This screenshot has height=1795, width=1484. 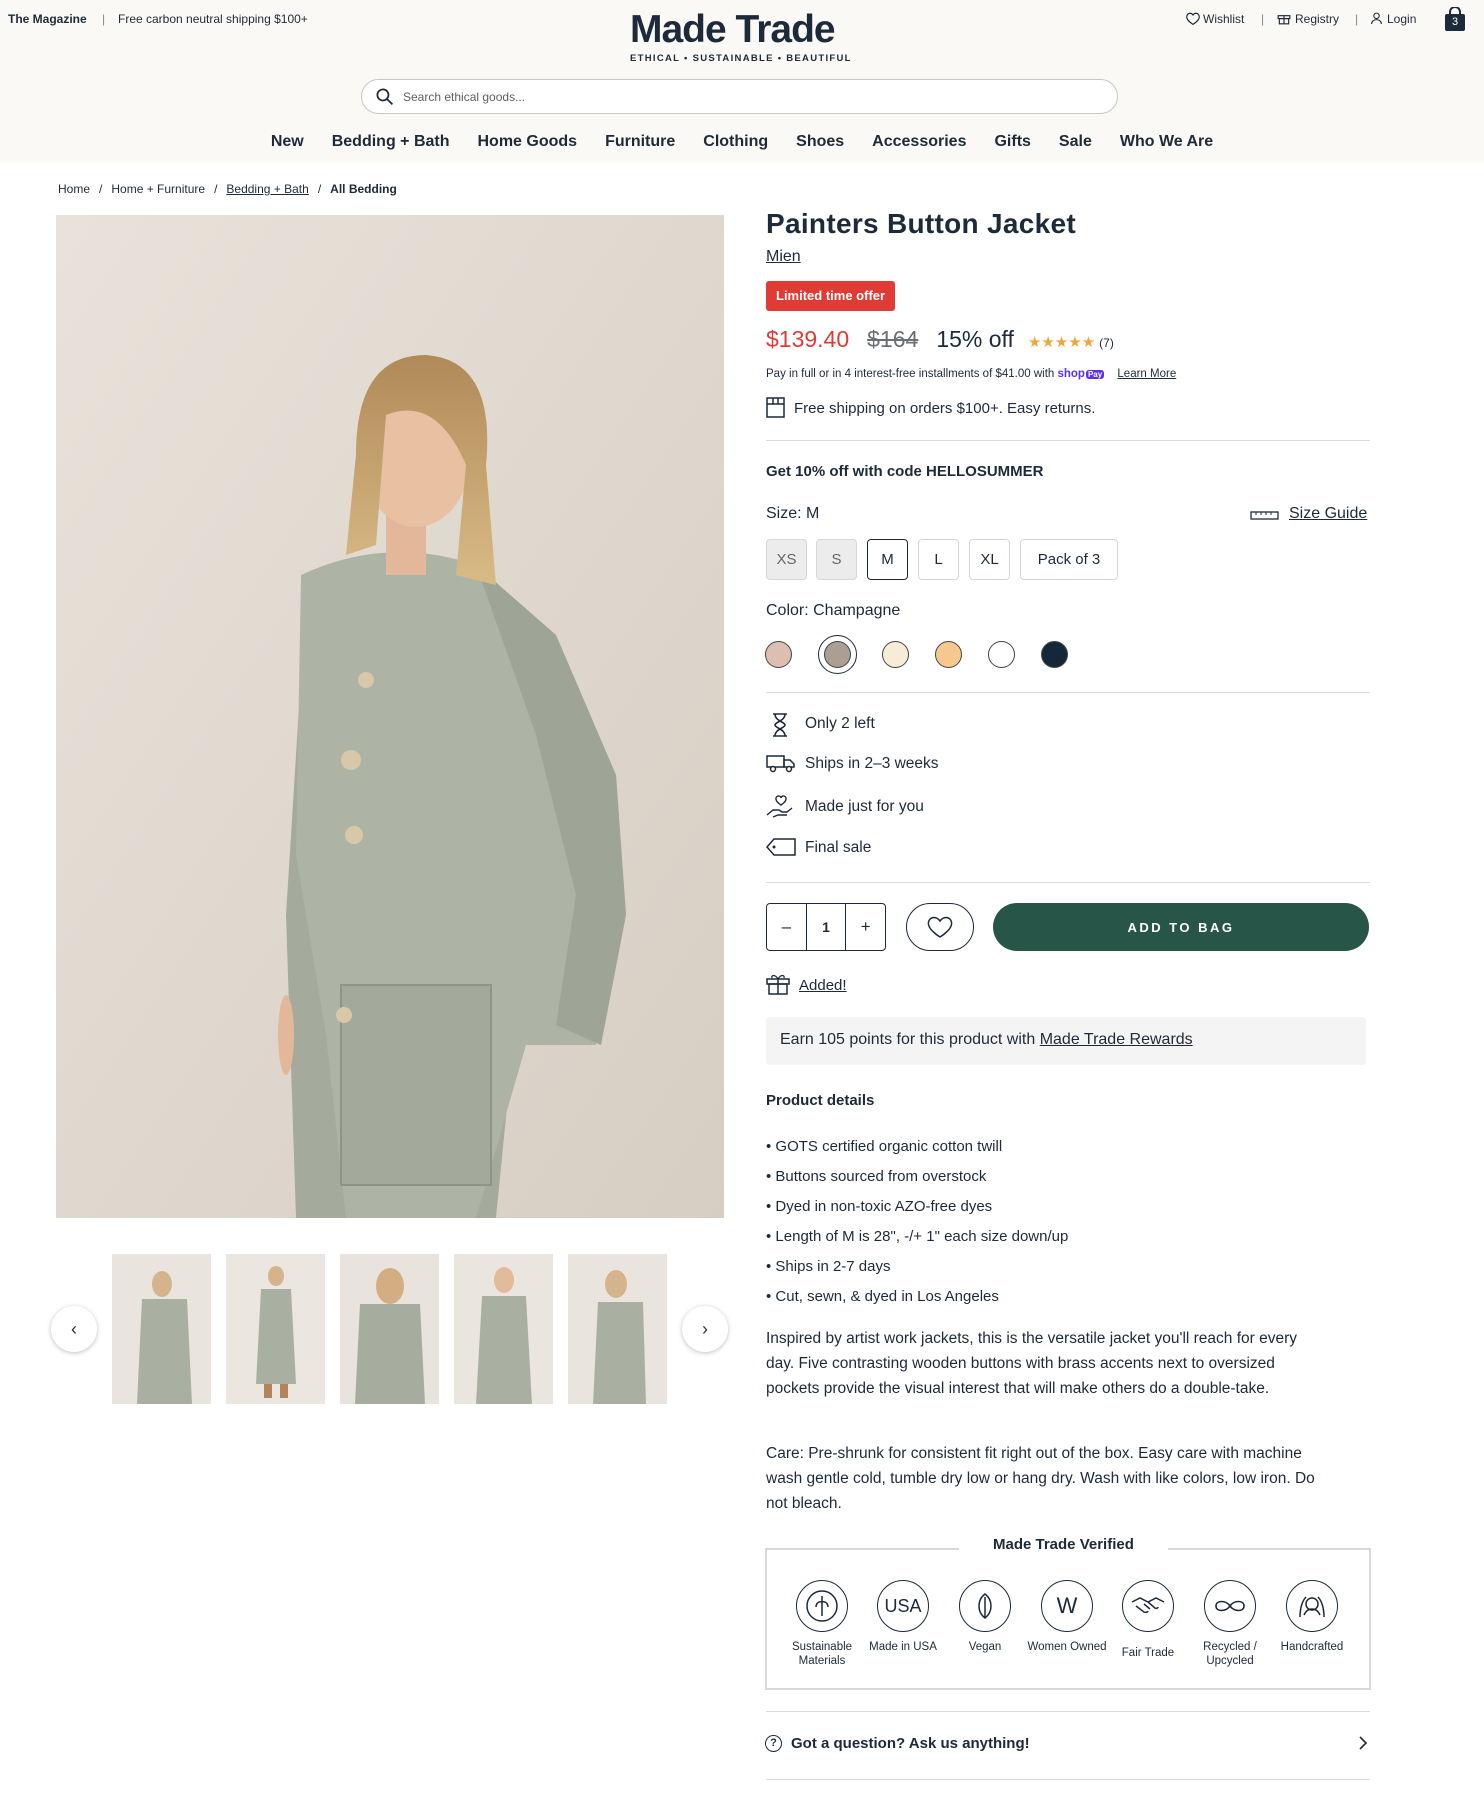 What do you see at coordinates (823, 985) in the screenshot?
I see `registry-added-link: Added!` at bounding box center [823, 985].